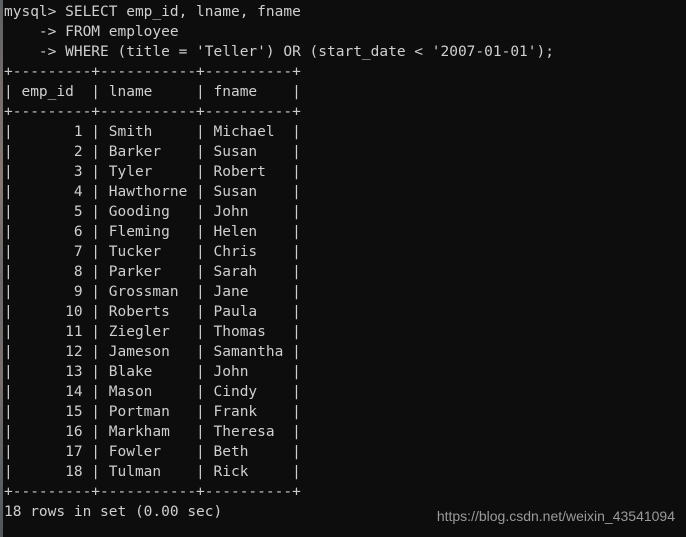 Image resolution: width=686 pixels, height=537 pixels. Describe the element at coordinates (152, 432) in the screenshot. I see `table-row: | 16 | Markham | Theresa |` at that location.